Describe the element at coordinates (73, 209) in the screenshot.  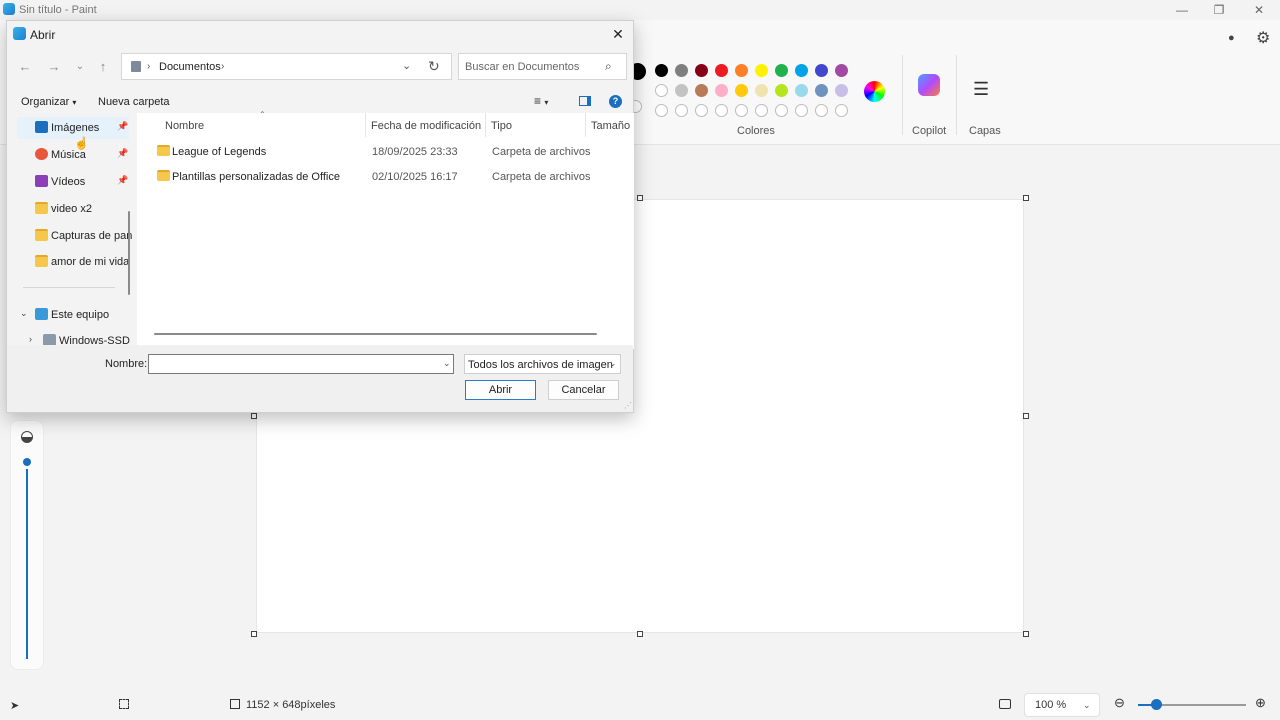
I see `nav-item-video-x2: video x2` at that location.